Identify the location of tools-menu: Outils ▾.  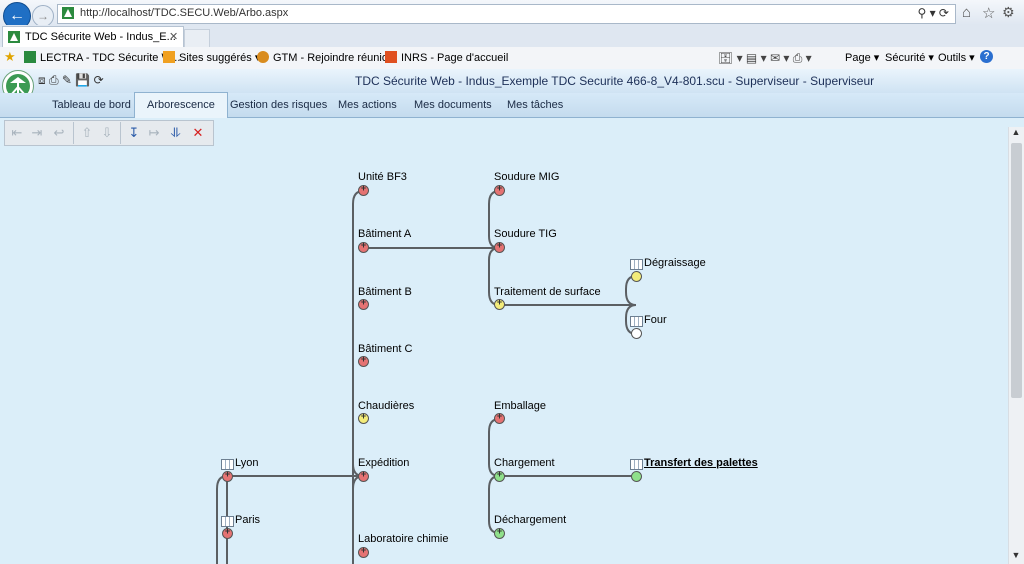
(956, 57).